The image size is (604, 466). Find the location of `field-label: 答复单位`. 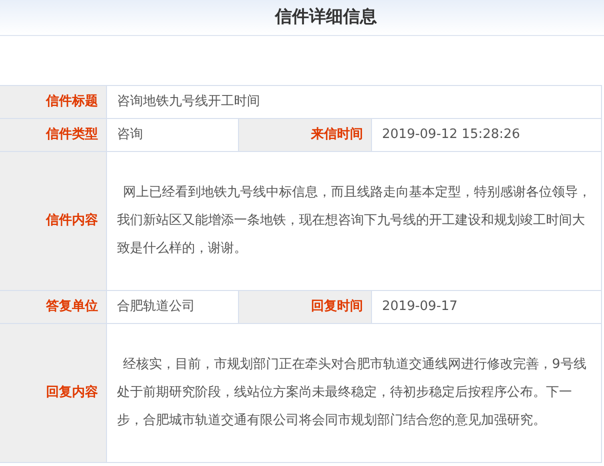

field-label: 答复单位 is located at coordinates (53, 307).